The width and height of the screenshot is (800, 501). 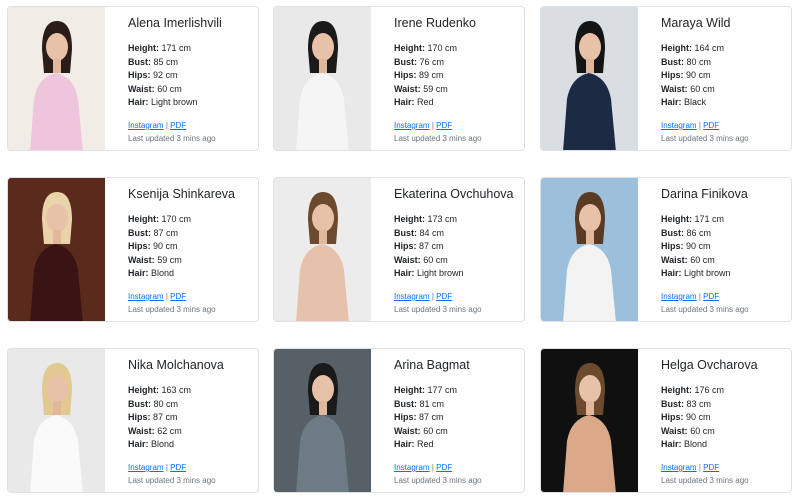 I want to click on model-name: Helga Ovcharova, so click(x=709, y=365).